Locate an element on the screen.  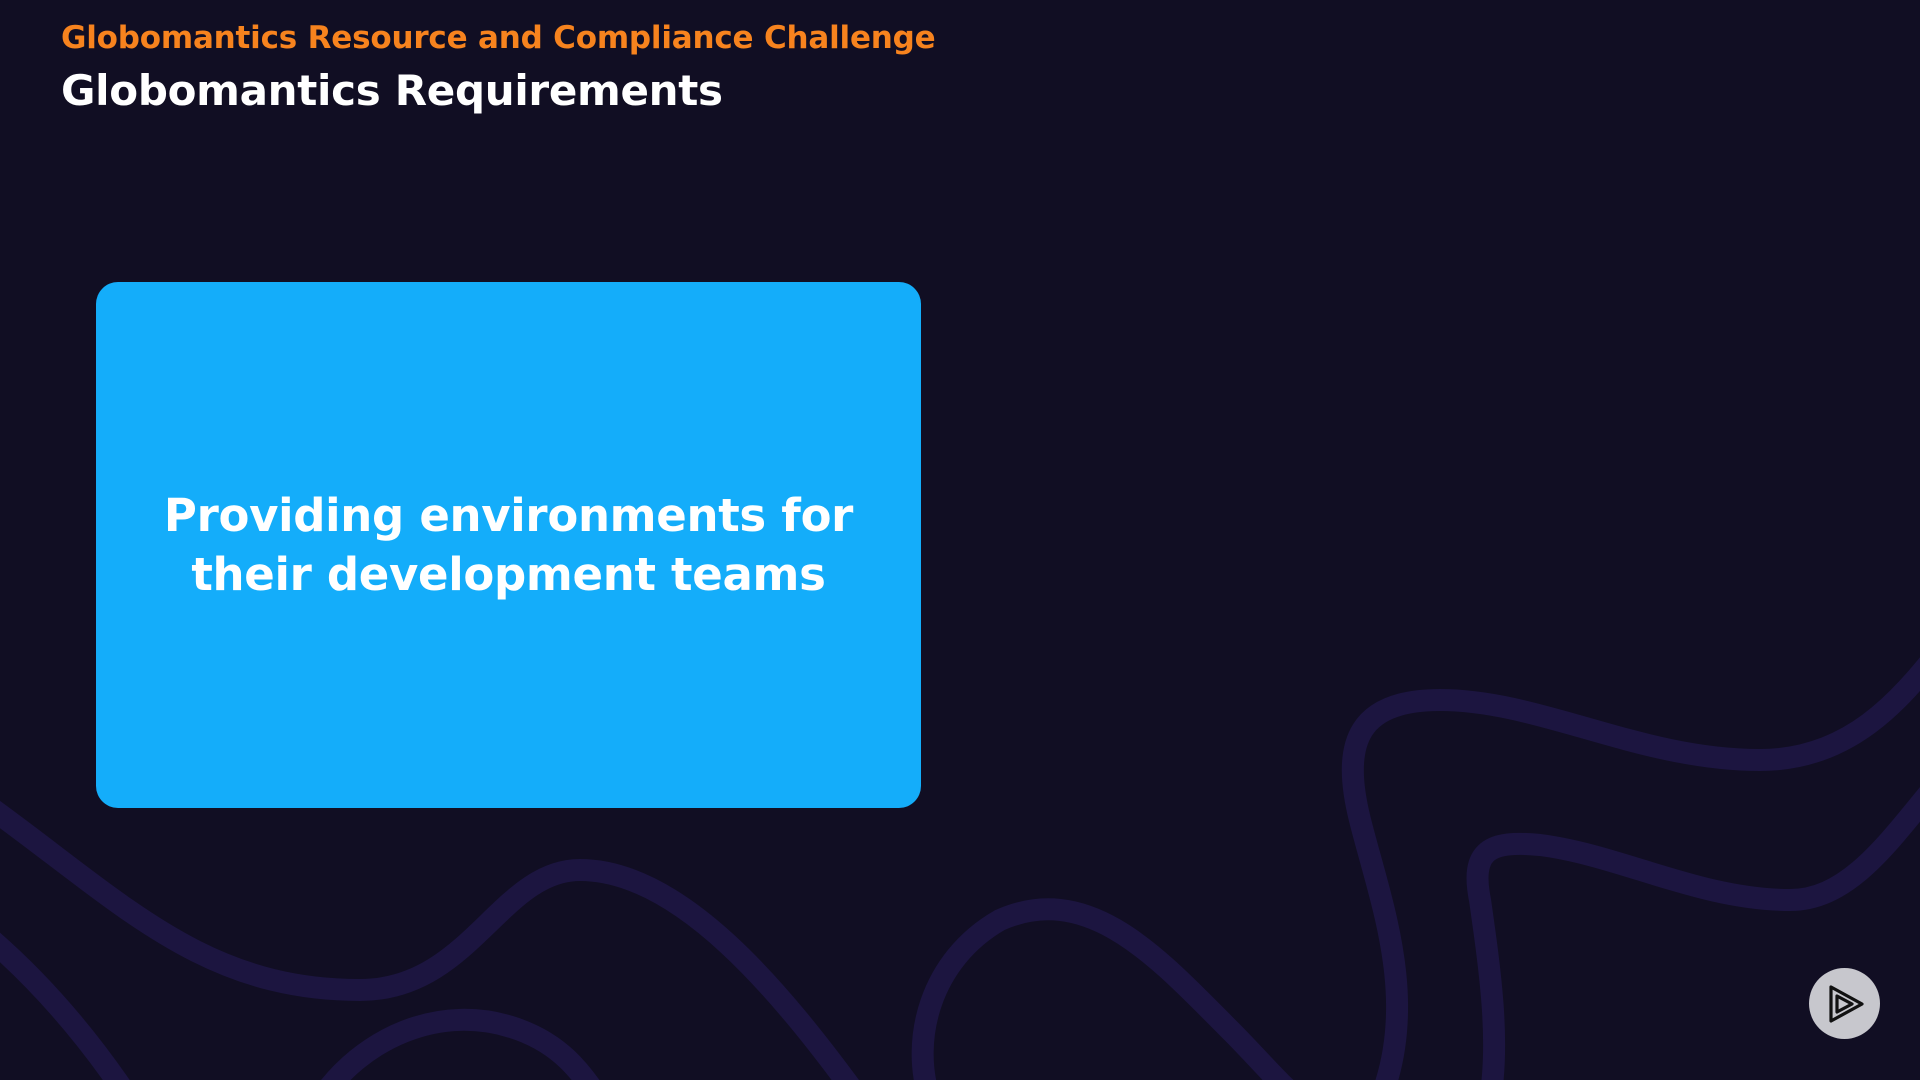
pluralsight-play-icon is located at coordinates (1846, 1003).